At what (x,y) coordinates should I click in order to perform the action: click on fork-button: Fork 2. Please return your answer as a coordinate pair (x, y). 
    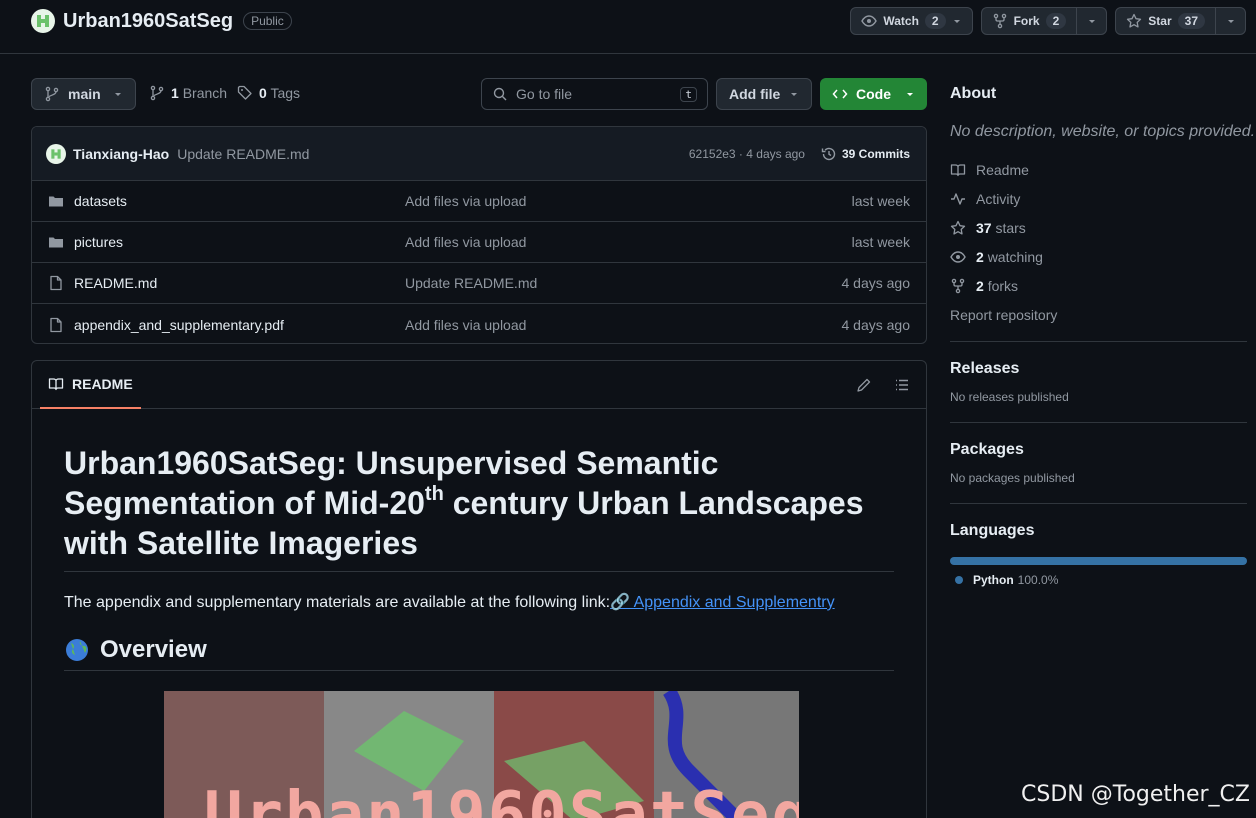
    Looking at the image, I should click on (1044, 21).